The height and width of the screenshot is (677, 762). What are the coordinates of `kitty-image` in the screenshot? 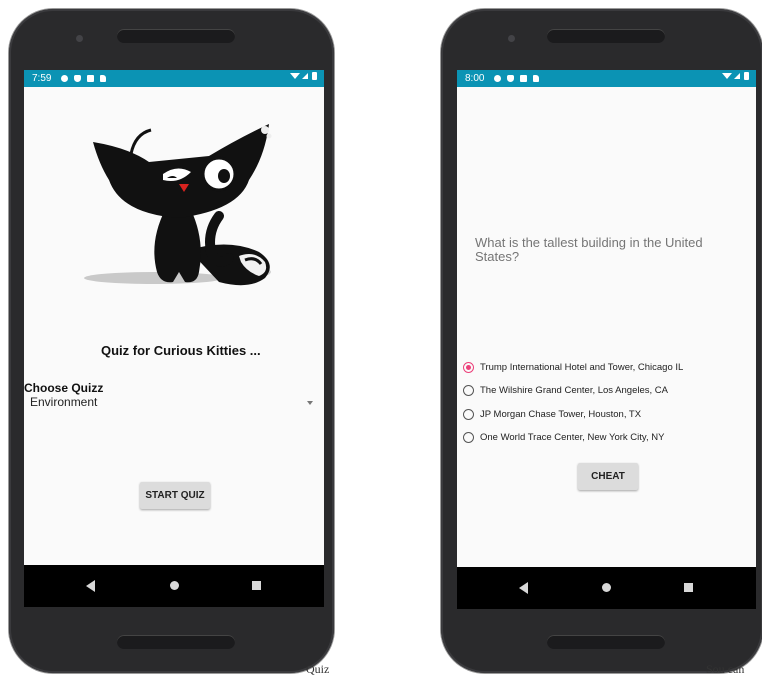 It's located at (179, 211).